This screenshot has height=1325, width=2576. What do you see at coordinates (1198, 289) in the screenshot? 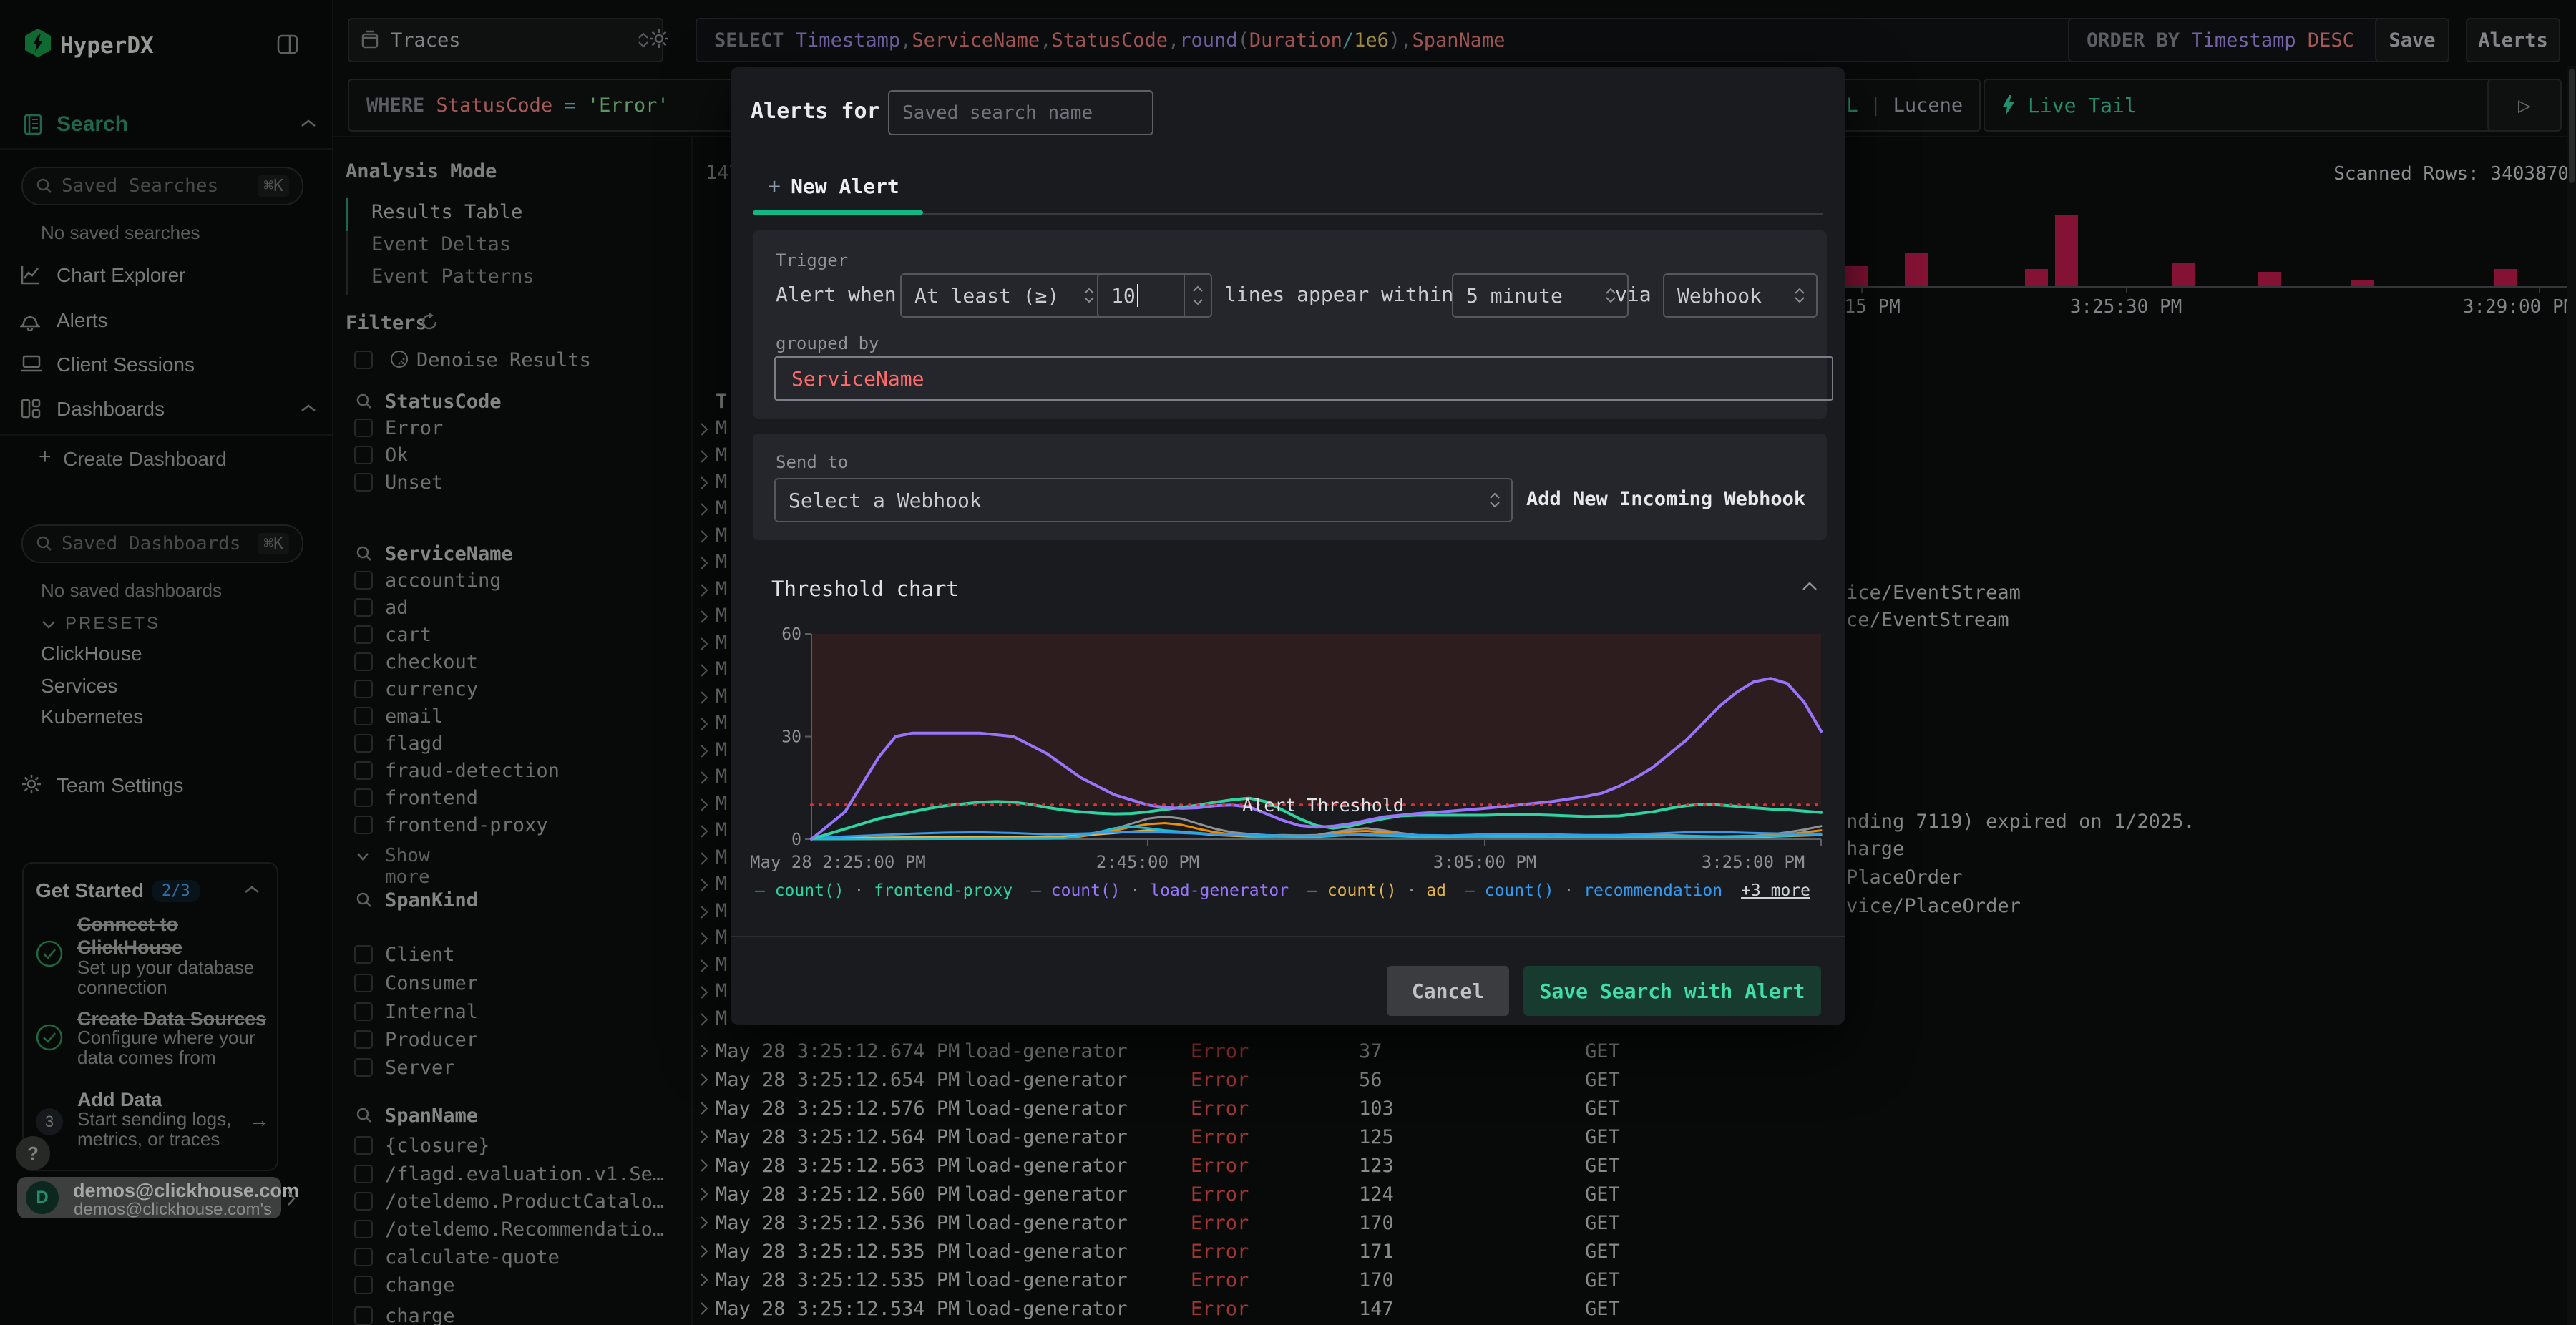
I see `stepper-up-icon` at bounding box center [1198, 289].